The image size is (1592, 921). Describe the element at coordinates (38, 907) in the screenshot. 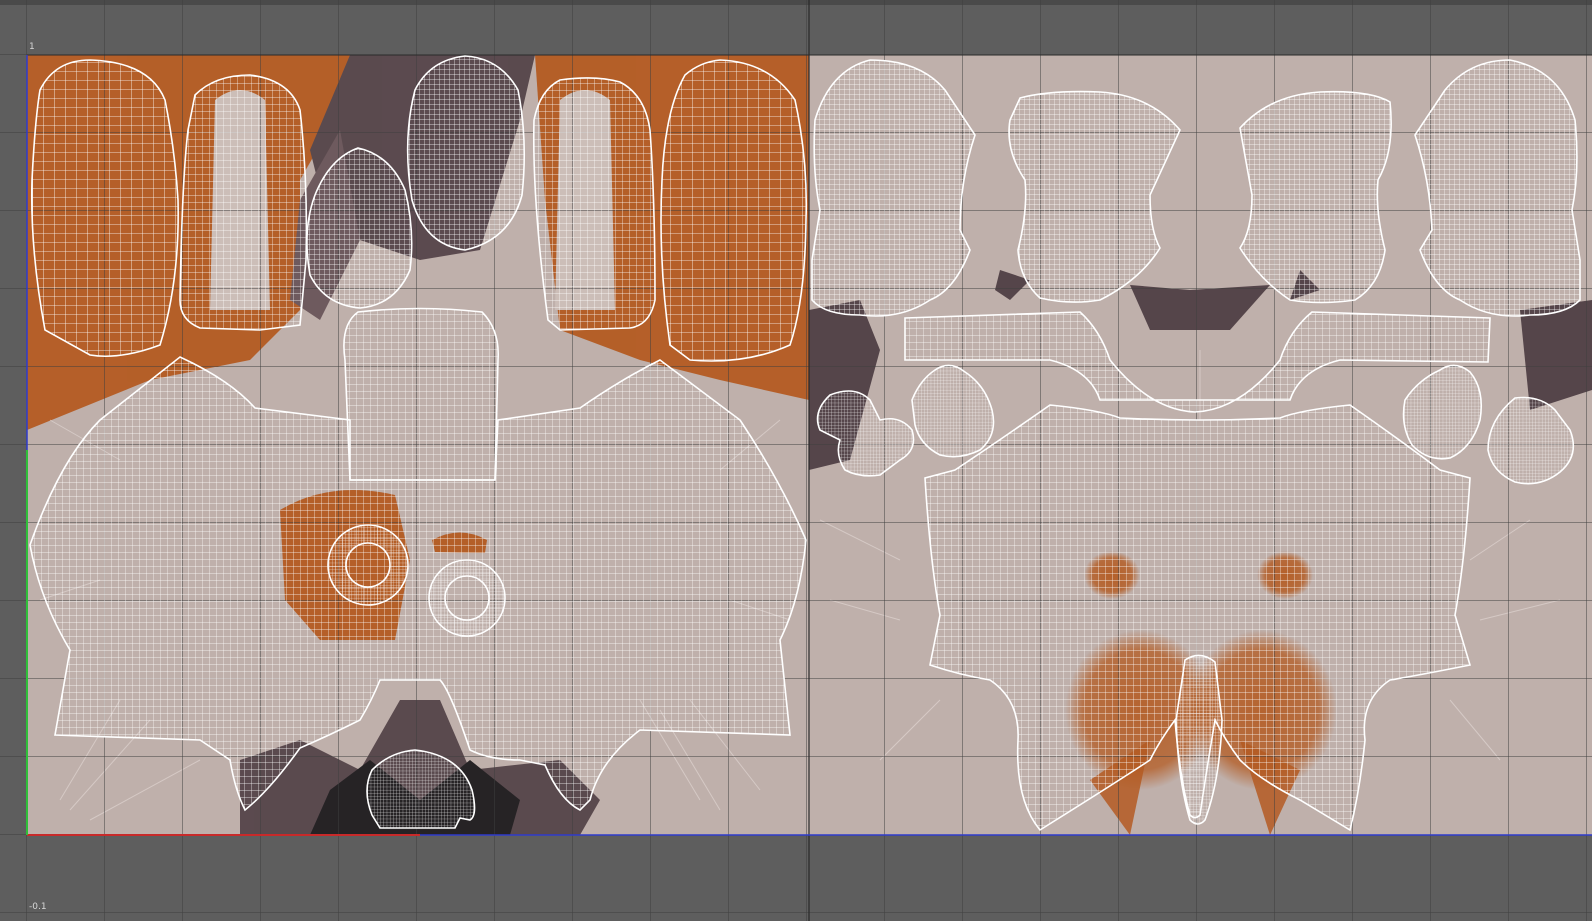

I see `axis-label-bottom: -0.1` at that location.